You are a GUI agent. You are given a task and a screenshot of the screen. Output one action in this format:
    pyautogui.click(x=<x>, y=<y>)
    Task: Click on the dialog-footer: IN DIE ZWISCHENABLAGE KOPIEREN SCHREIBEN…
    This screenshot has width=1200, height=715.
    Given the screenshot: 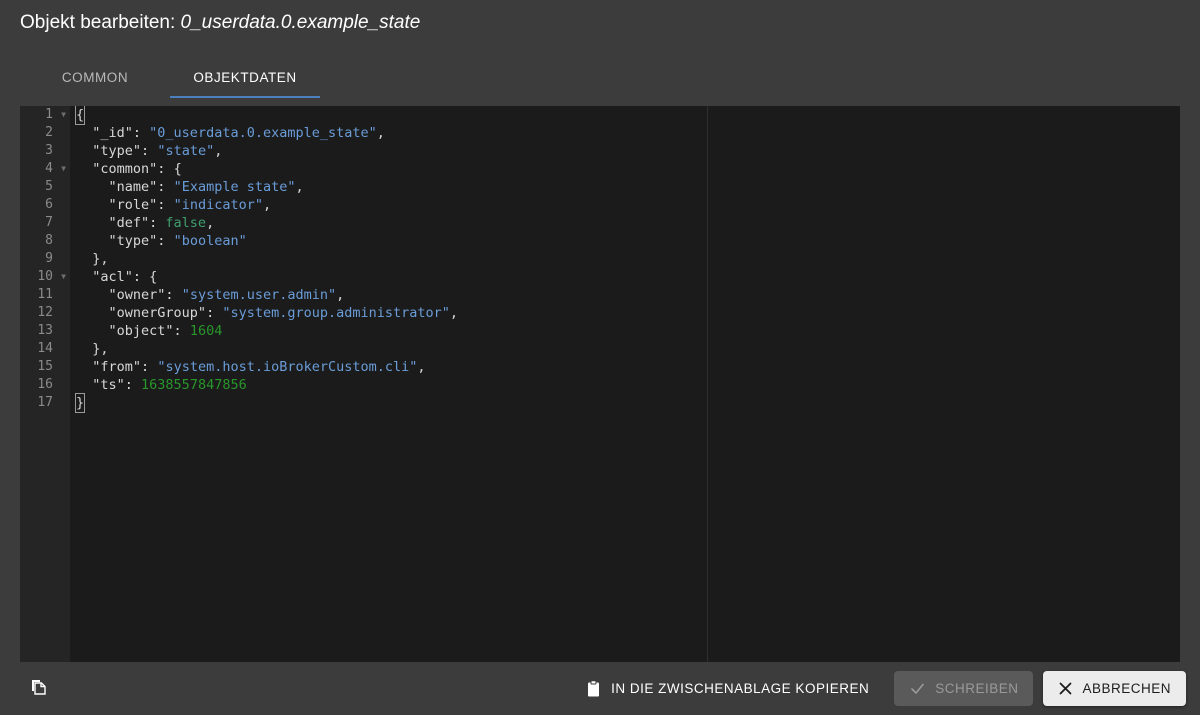 What is the action you would take?
    pyautogui.click(x=600, y=688)
    